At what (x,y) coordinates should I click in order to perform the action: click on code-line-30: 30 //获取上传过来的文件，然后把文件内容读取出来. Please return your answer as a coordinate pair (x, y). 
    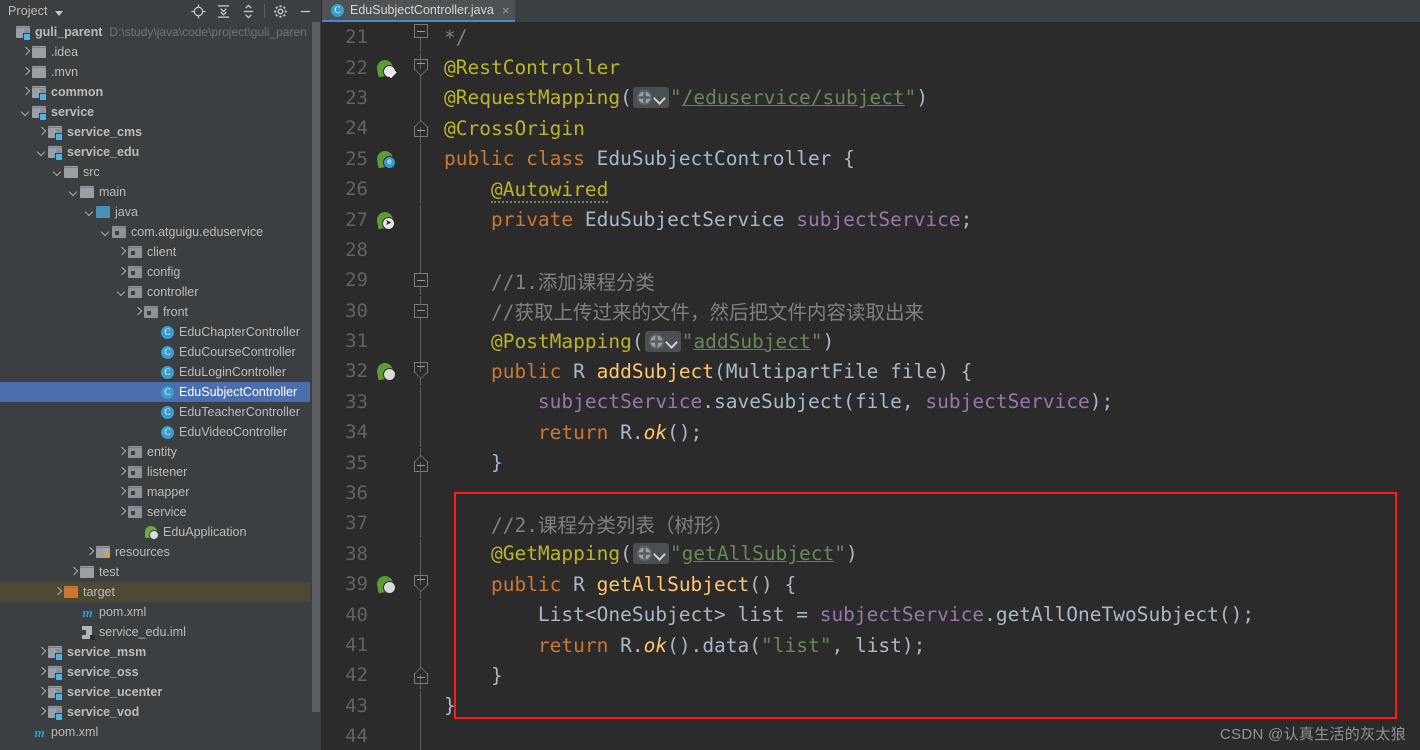
    Looking at the image, I should click on (871, 310).